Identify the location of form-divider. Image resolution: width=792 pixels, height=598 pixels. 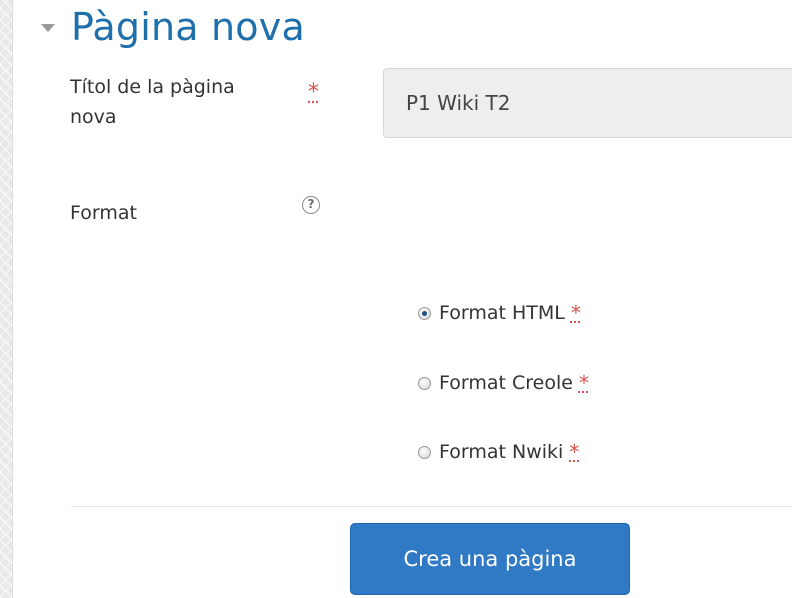
(431, 506).